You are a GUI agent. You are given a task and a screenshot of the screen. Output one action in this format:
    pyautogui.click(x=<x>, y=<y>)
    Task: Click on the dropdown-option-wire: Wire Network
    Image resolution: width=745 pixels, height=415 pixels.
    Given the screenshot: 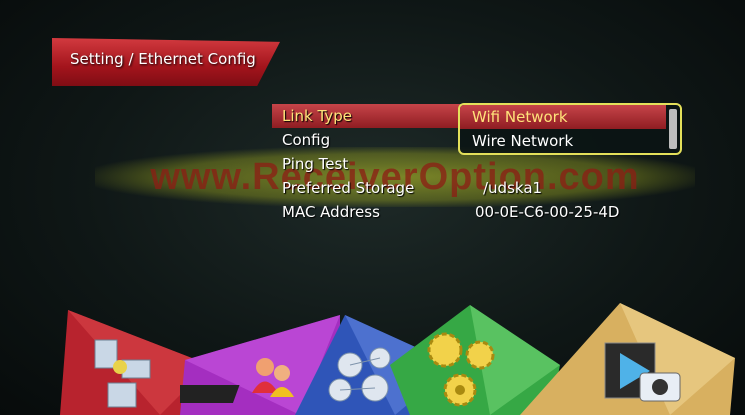 What is the action you would take?
    pyautogui.click(x=570, y=141)
    